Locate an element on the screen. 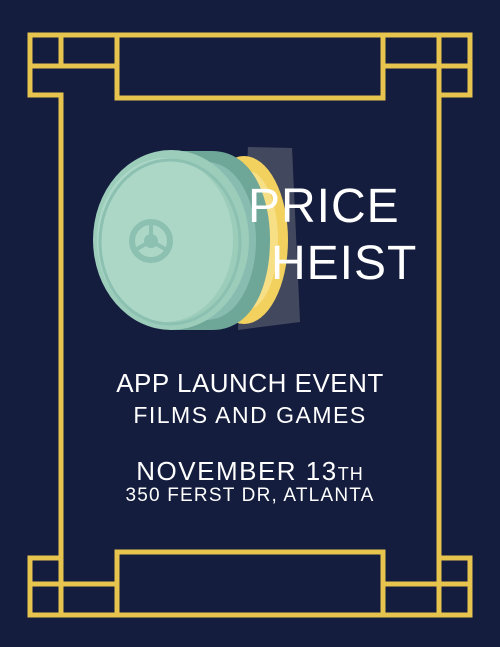 This screenshot has width=500, height=647. event-date-suffix: TH is located at coordinates (350, 474).